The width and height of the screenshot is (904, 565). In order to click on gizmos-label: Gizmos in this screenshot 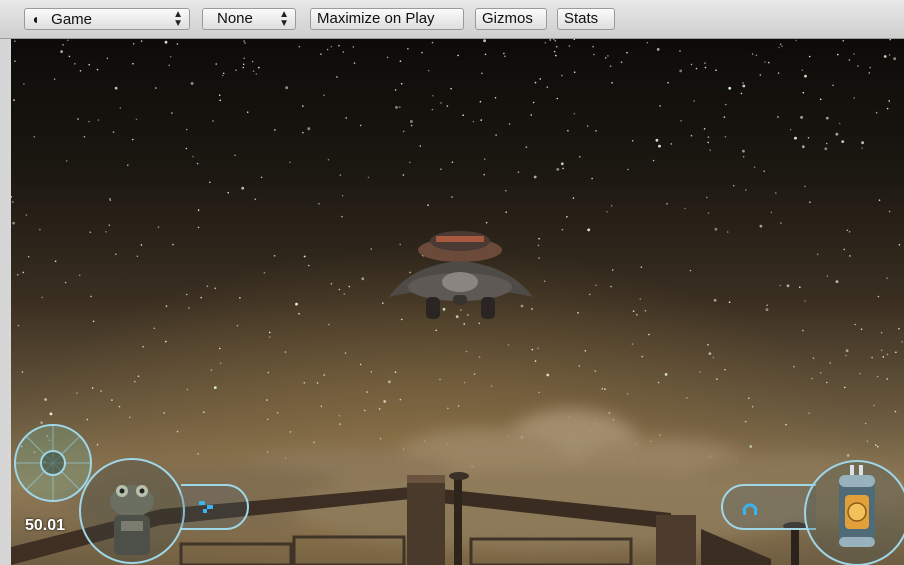, I will do `click(507, 18)`.